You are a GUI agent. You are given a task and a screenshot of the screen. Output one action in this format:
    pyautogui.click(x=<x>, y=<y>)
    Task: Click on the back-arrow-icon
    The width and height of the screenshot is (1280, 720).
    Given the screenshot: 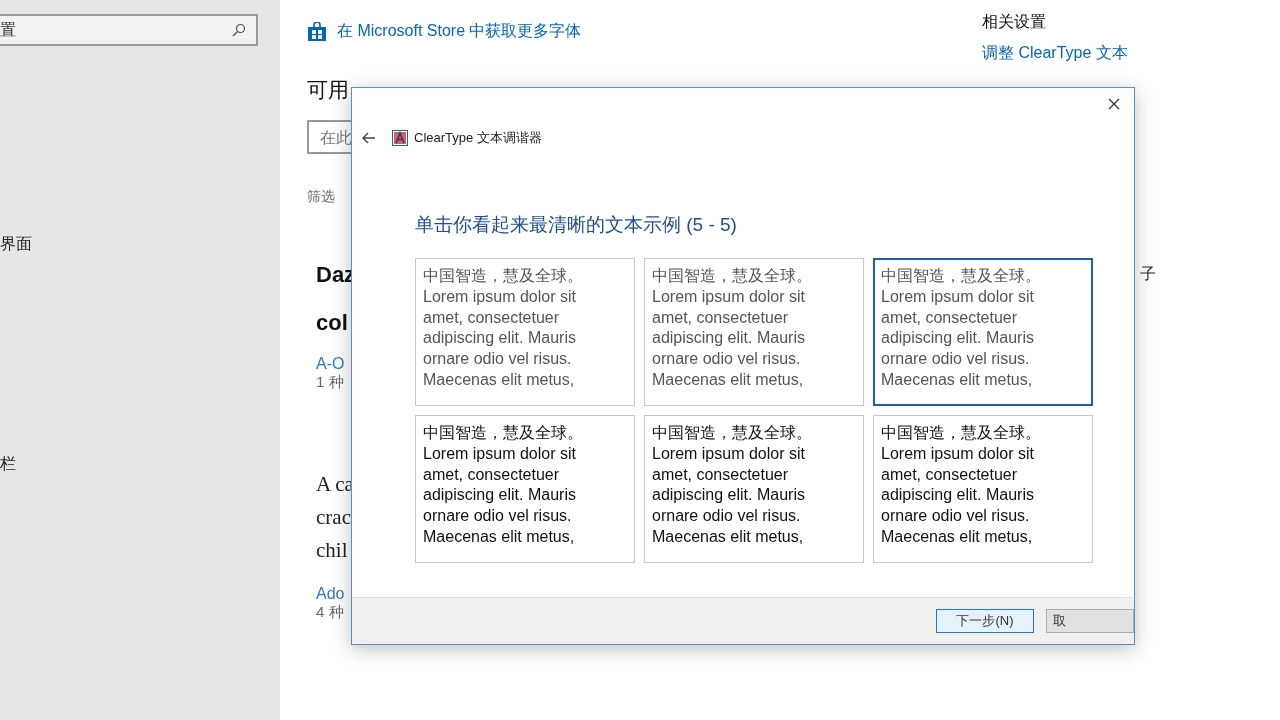 What is the action you would take?
    pyautogui.click(x=369, y=138)
    